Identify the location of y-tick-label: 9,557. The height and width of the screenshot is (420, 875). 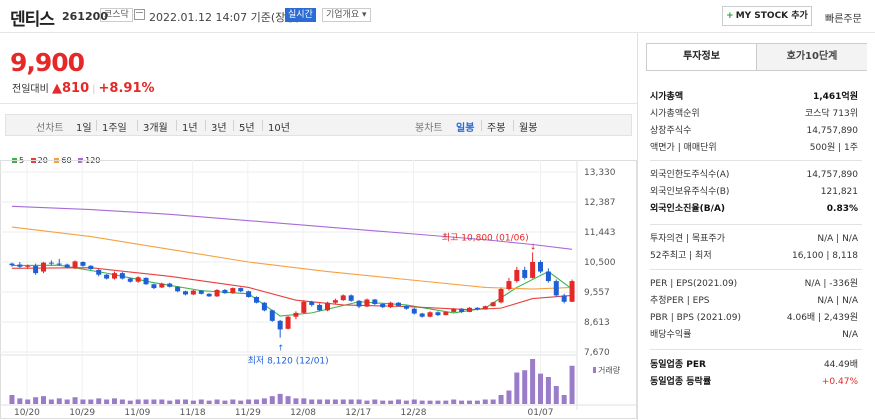
(597, 293).